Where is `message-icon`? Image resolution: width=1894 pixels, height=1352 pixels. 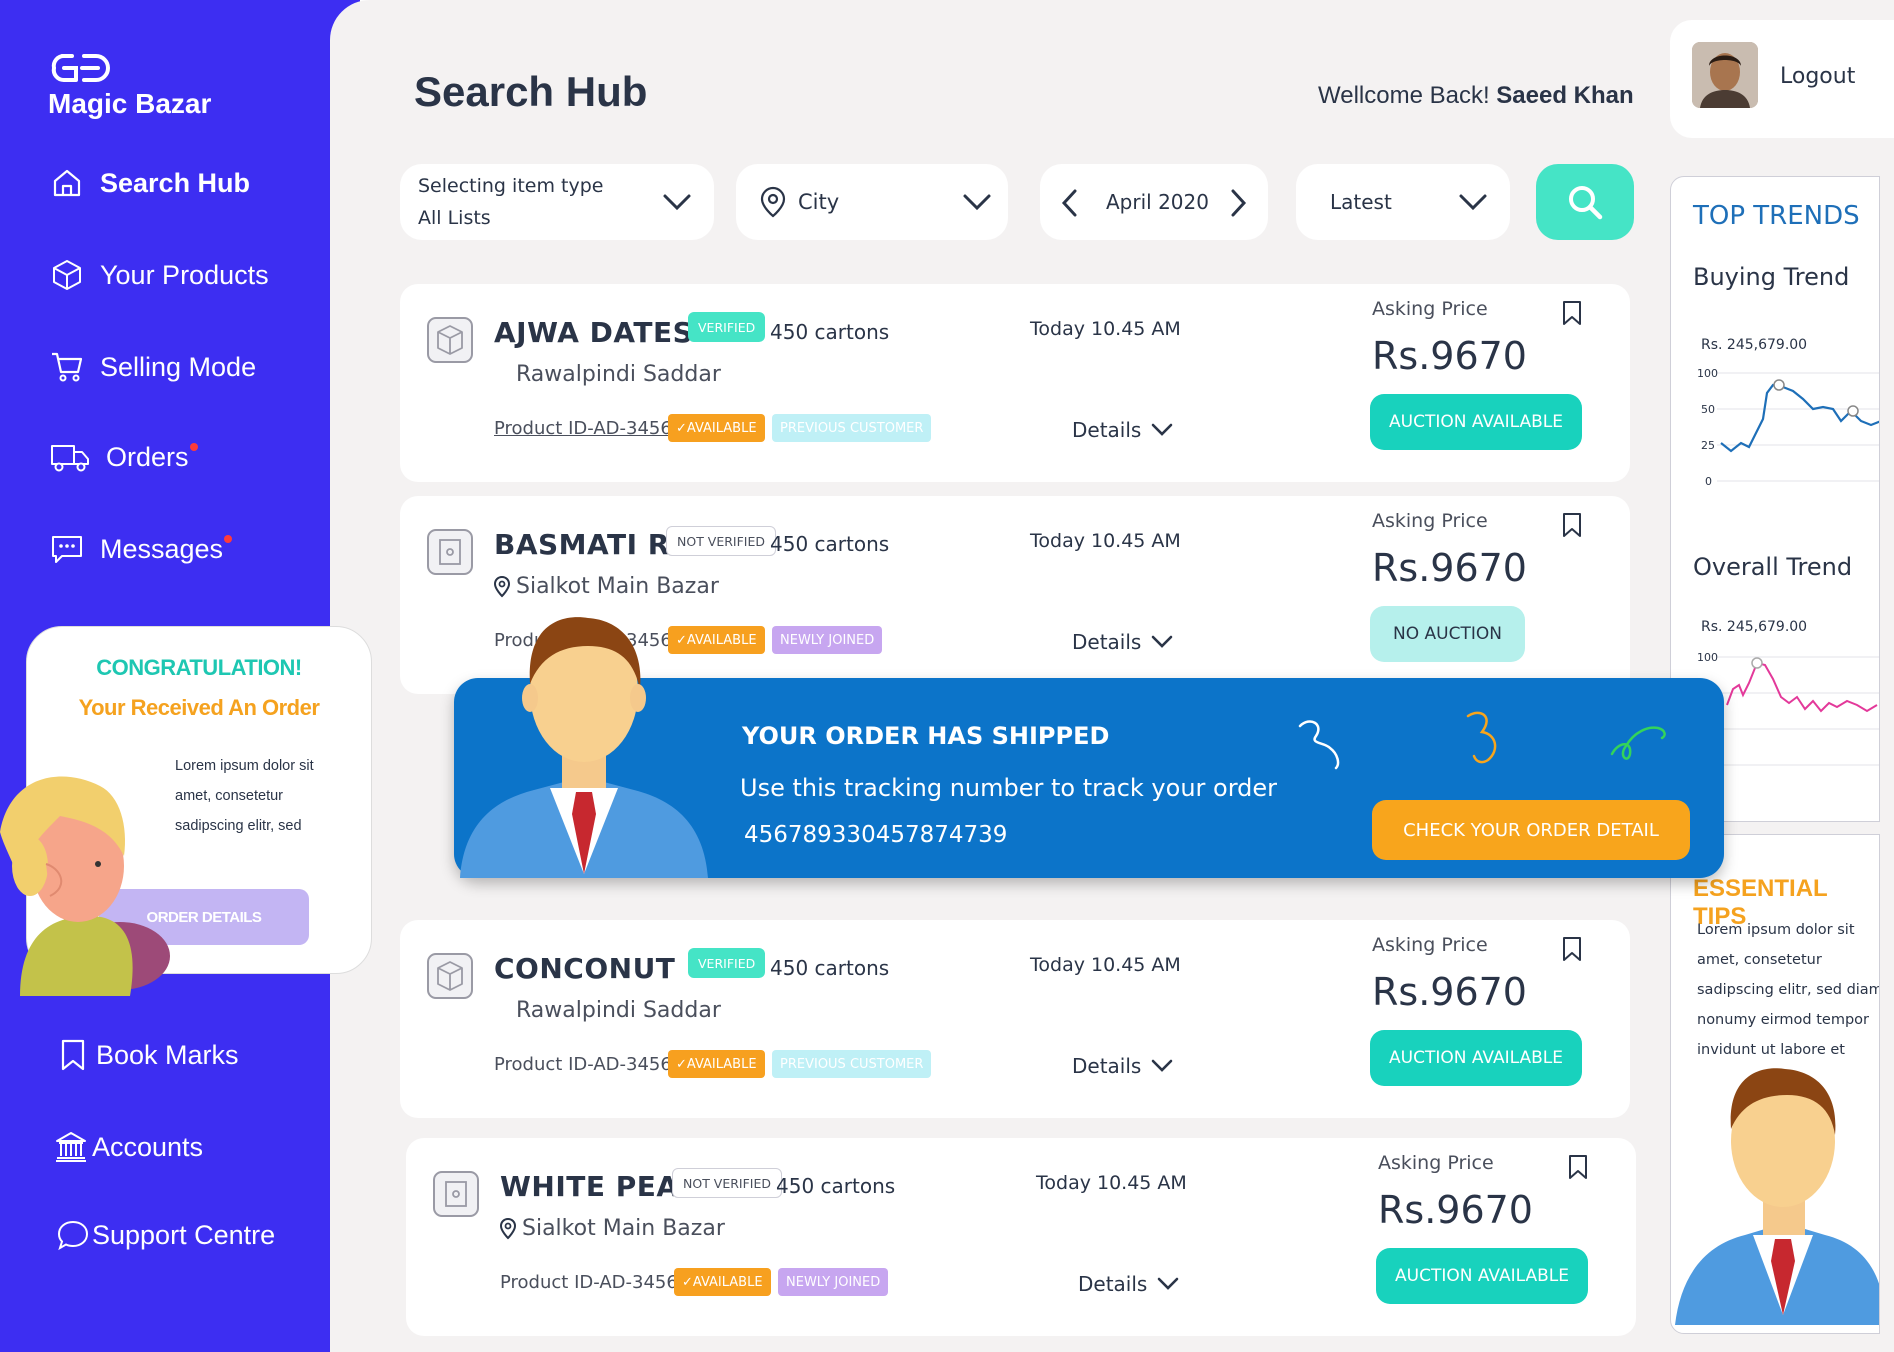
message-icon is located at coordinates (67, 549).